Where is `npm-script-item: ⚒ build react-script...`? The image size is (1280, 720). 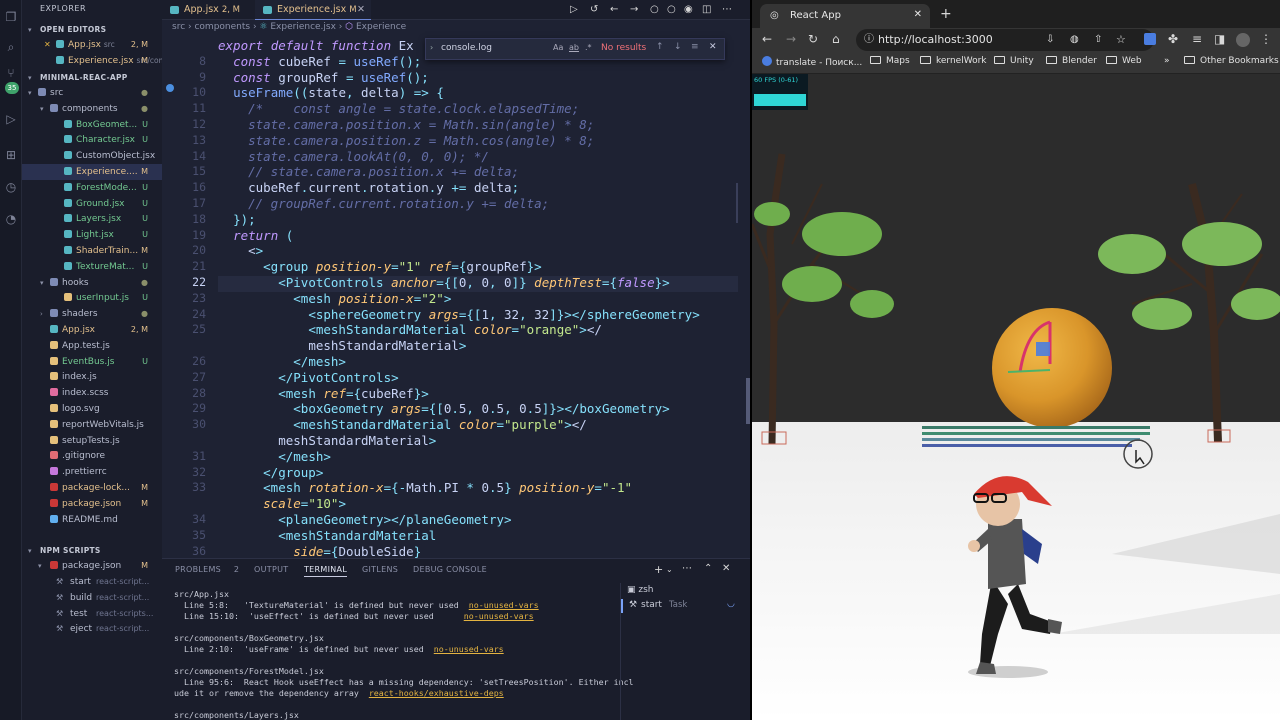
npm-script-item: ⚒ build react-script... is located at coordinates (92, 598).